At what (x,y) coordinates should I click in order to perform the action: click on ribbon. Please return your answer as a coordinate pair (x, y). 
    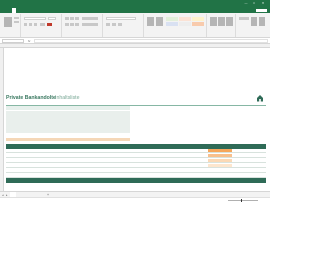
    Looking at the image, I should click on (135, 25).